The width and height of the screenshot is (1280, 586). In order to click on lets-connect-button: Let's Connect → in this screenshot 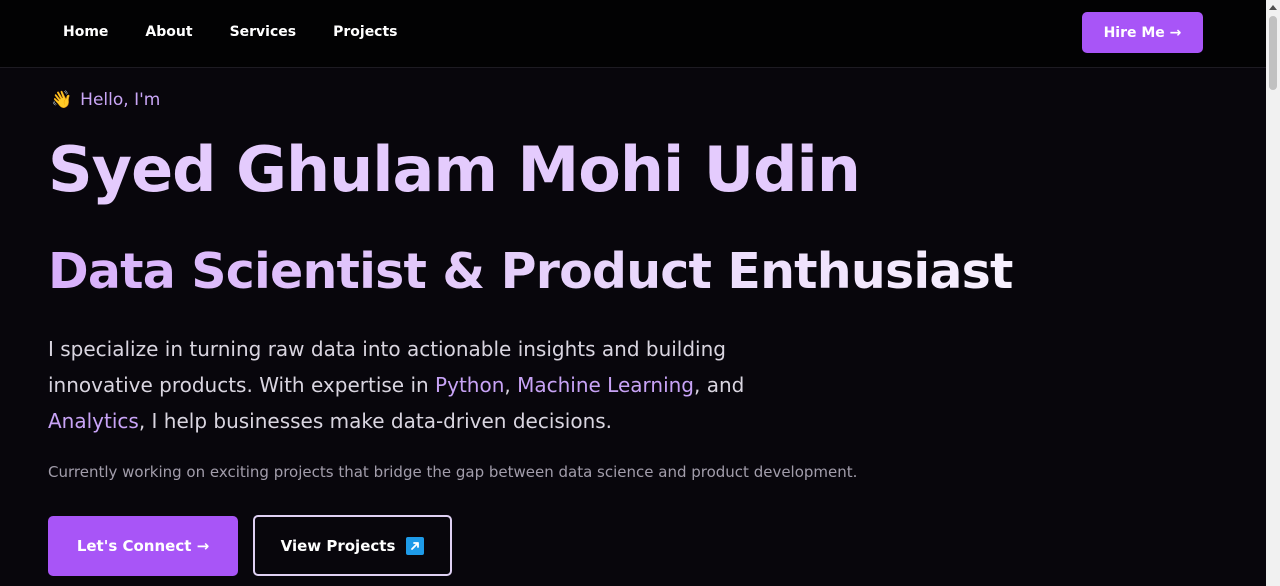, I will do `click(143, 546)`.